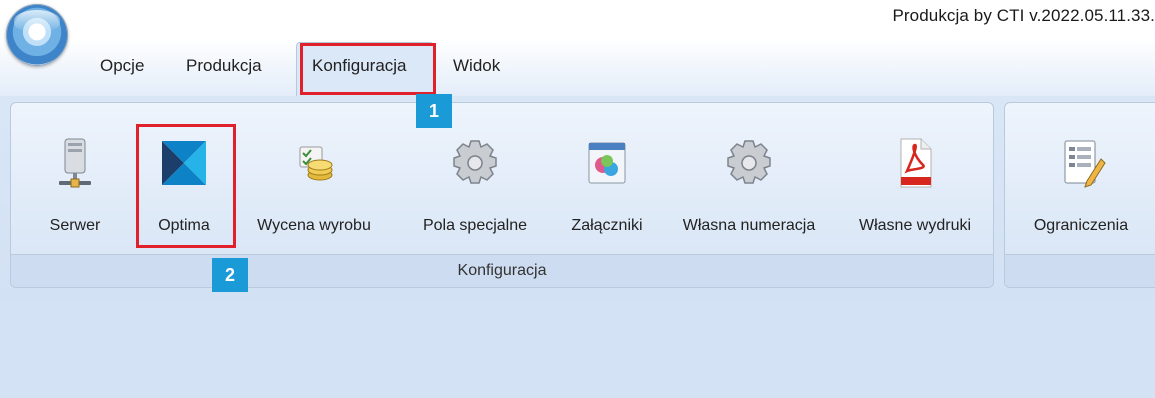 The height and width of the screenshot is (398, 1155). I want to click on app-orb-icon, so click(37, 35).